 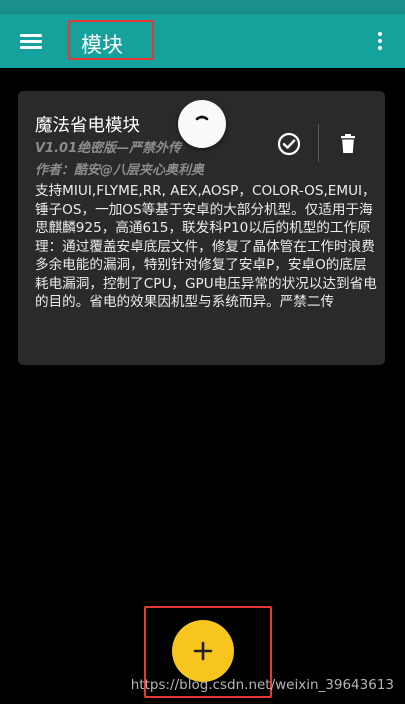 What do you see at coordinates (120, 170) in the screenshot?
I see `module-author: 作者：酷安@八层夹心奥利奥` at bounding box center [120, 170].